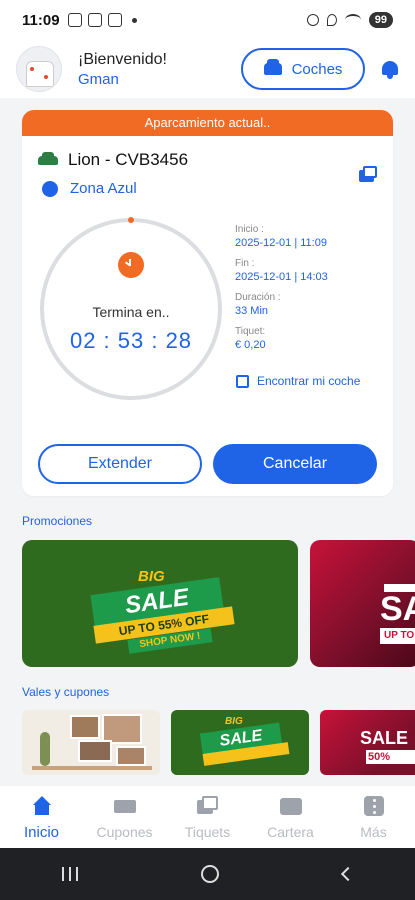  Describe the element at coordinates (281, 277) in the screenshot. I see `end-value: 2025-12-01 | 14:03` at that location.